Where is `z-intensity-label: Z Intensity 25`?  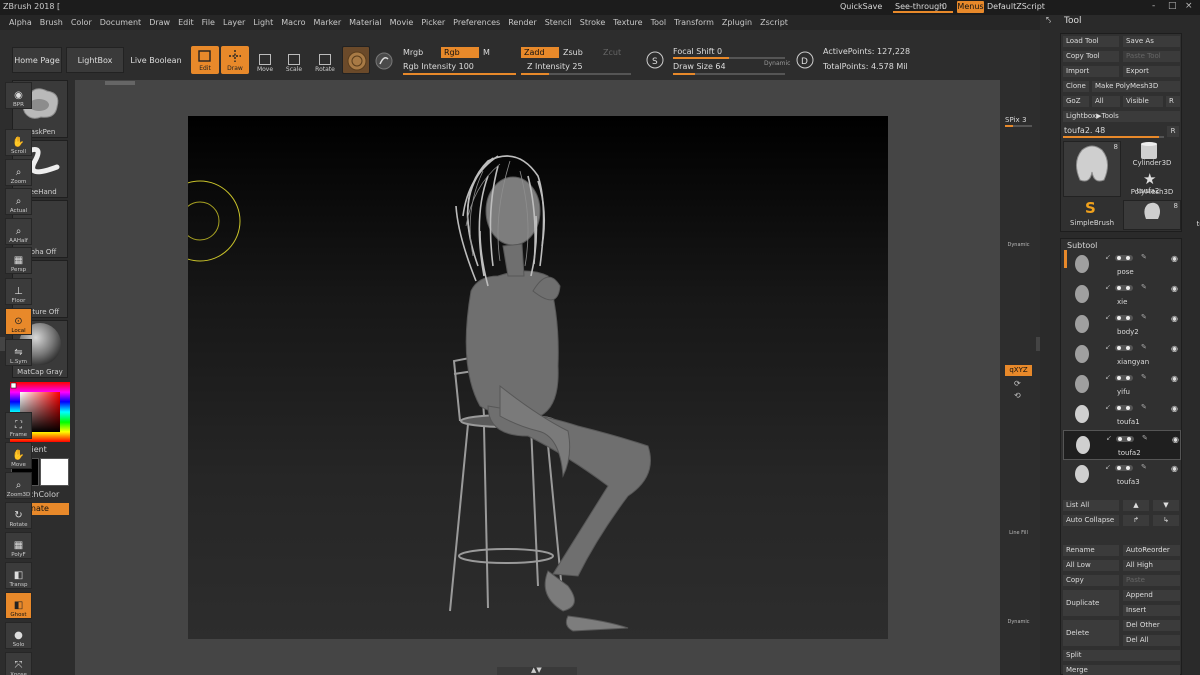 z-intensity-label: Z Intensity 25 is located at coordinates (555, 66).